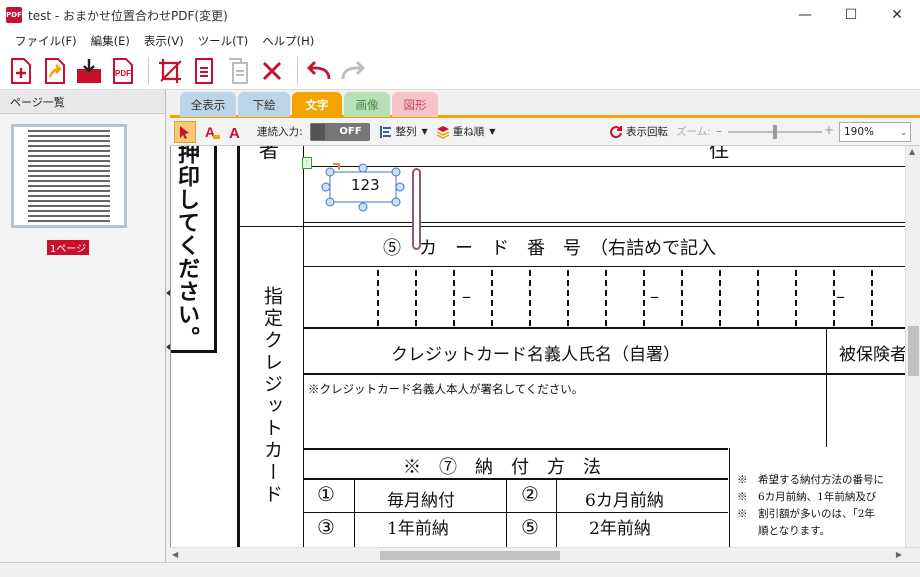  Describe the element at coordinates (350, 131) in the screenshot. I see `toggle-state: OFF` at that location.